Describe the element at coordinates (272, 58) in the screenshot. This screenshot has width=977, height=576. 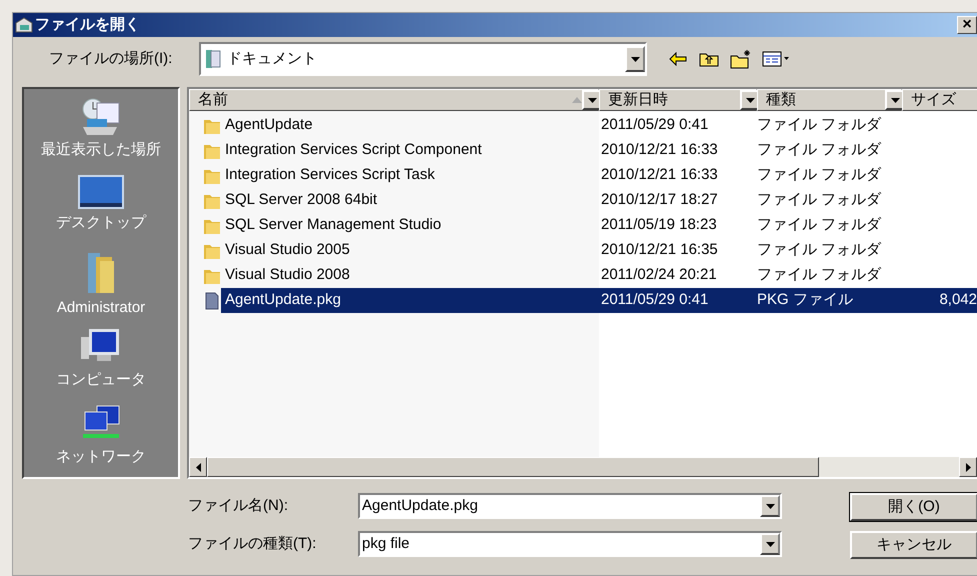
I see `location-value: ドキュメント` at that location.